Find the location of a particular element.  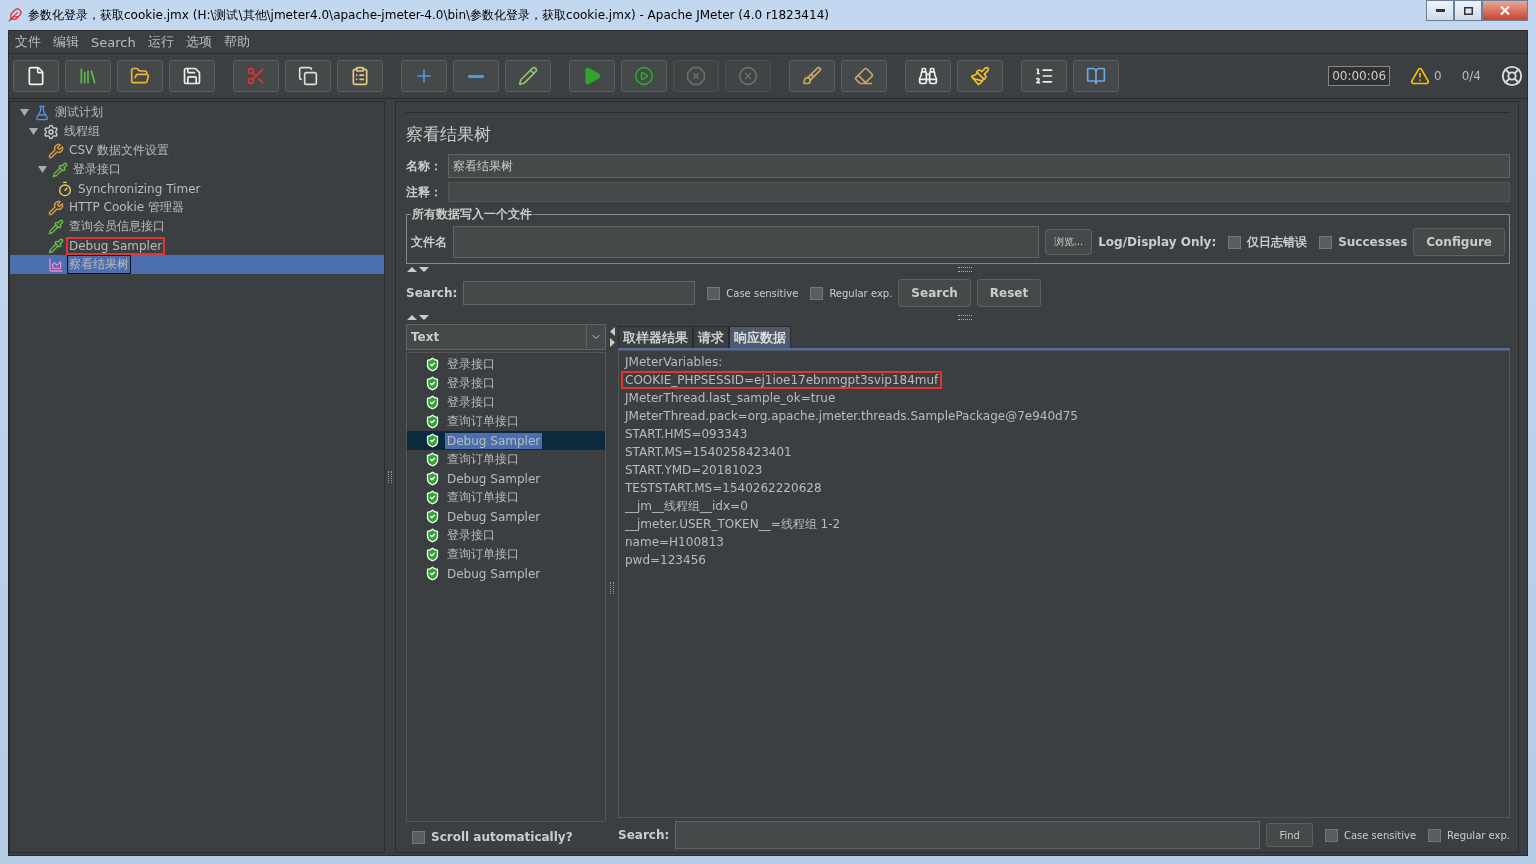

tree-label: 线程组 is located at coordinates (82, 131).